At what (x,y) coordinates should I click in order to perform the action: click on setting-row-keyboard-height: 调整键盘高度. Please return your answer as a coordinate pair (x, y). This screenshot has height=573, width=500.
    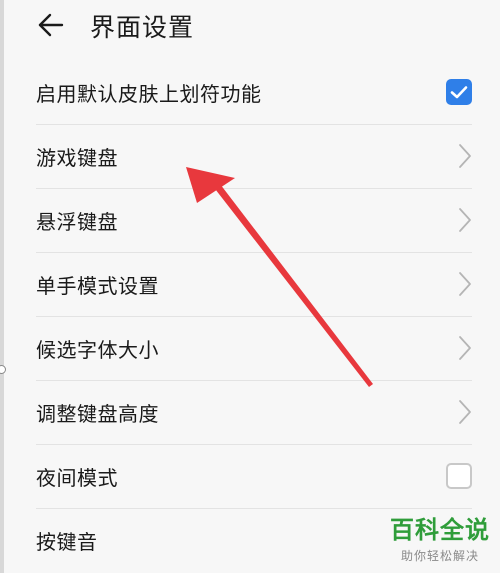
    Looking at the image, I should click on (254, 412).